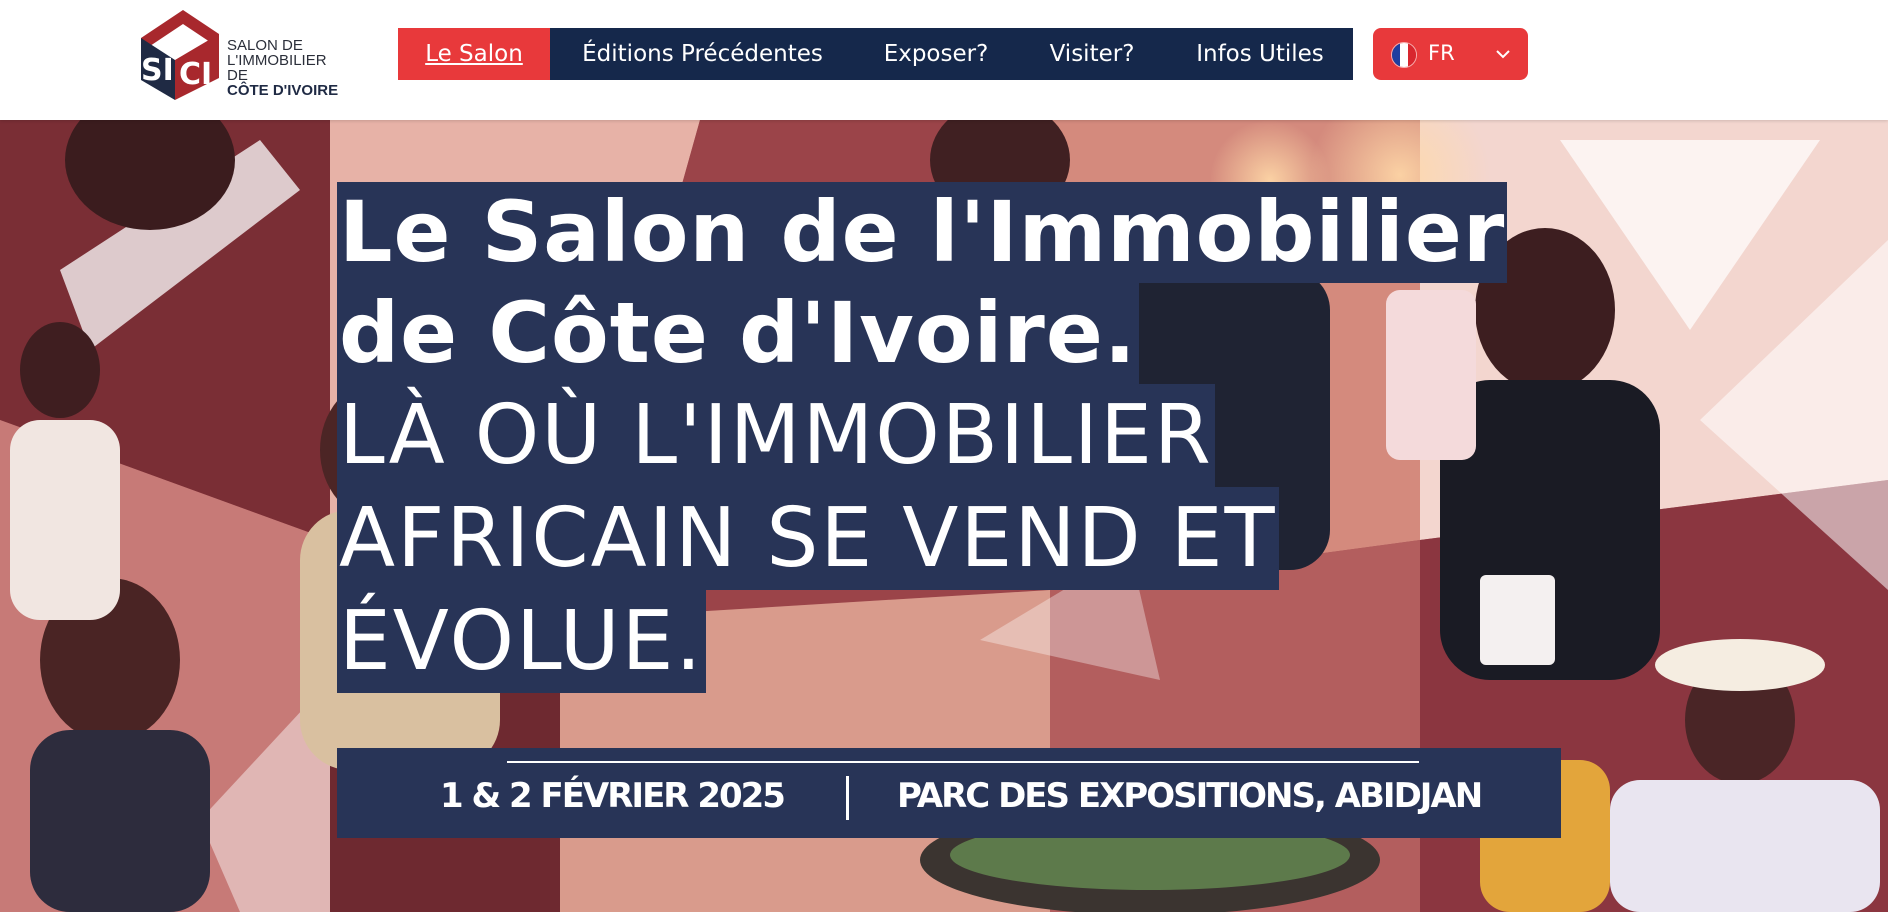 This screenshot has height=912, width=1888. What do you see at coordinates (1503, 54) in the screenshot?
I see `chevron-down-icon` at bounding box center [1503, 54].